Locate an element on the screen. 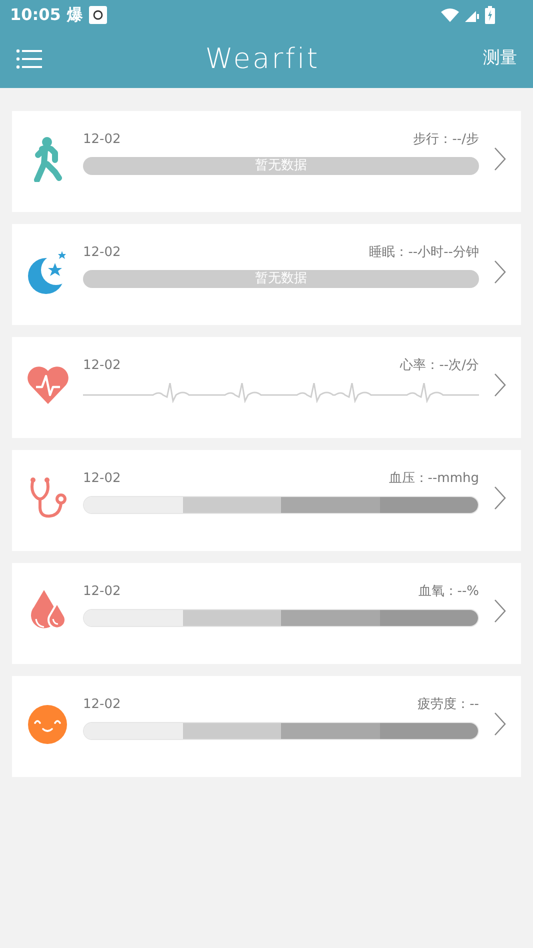  app-notification-icon is located at coordinates (97, 15).